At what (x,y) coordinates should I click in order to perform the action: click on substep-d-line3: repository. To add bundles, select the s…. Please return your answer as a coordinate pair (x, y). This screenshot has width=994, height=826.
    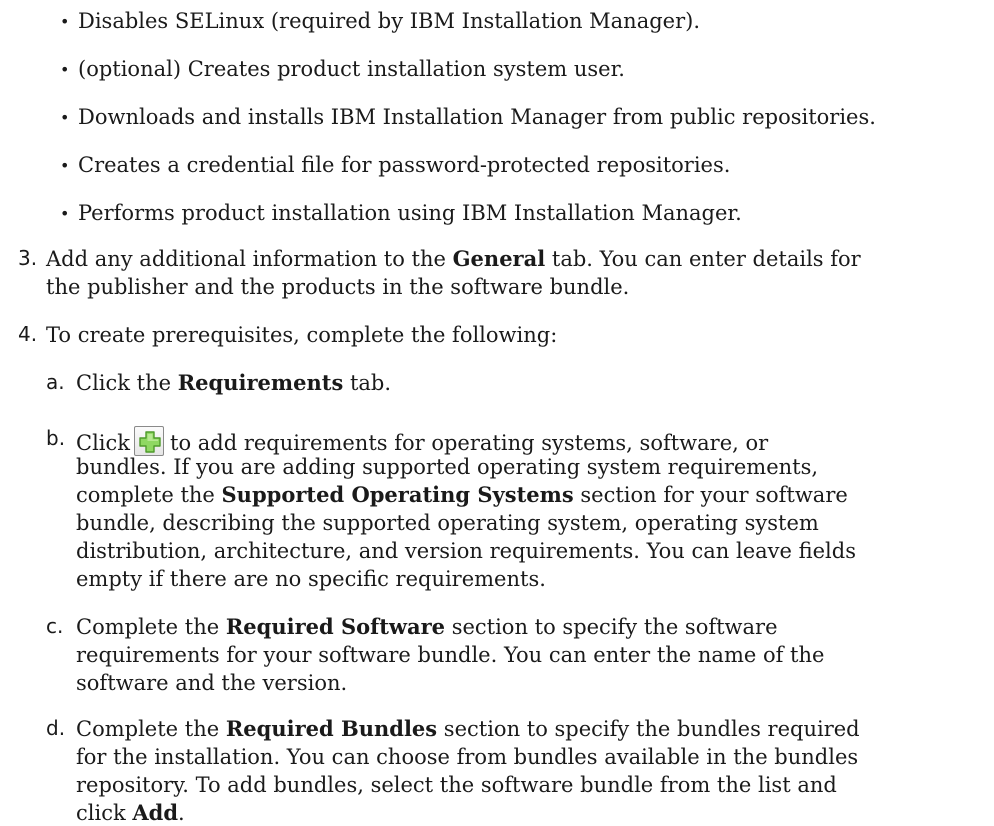
    Looking at the image, I should click on (456, 785).